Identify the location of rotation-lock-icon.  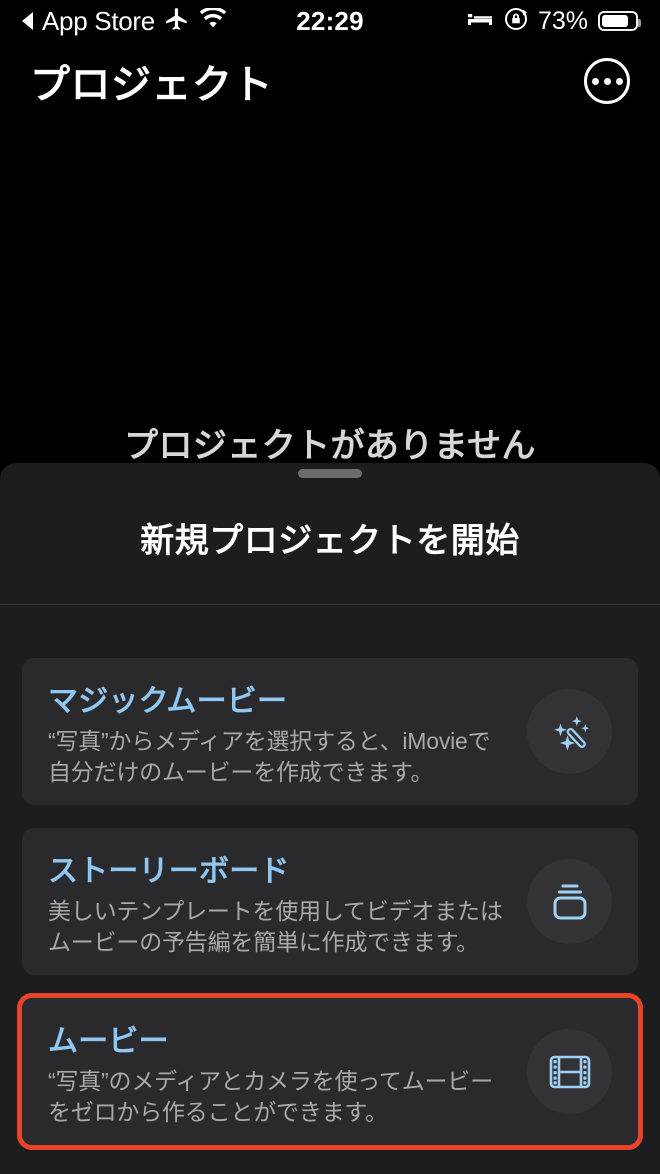
(516, 21).